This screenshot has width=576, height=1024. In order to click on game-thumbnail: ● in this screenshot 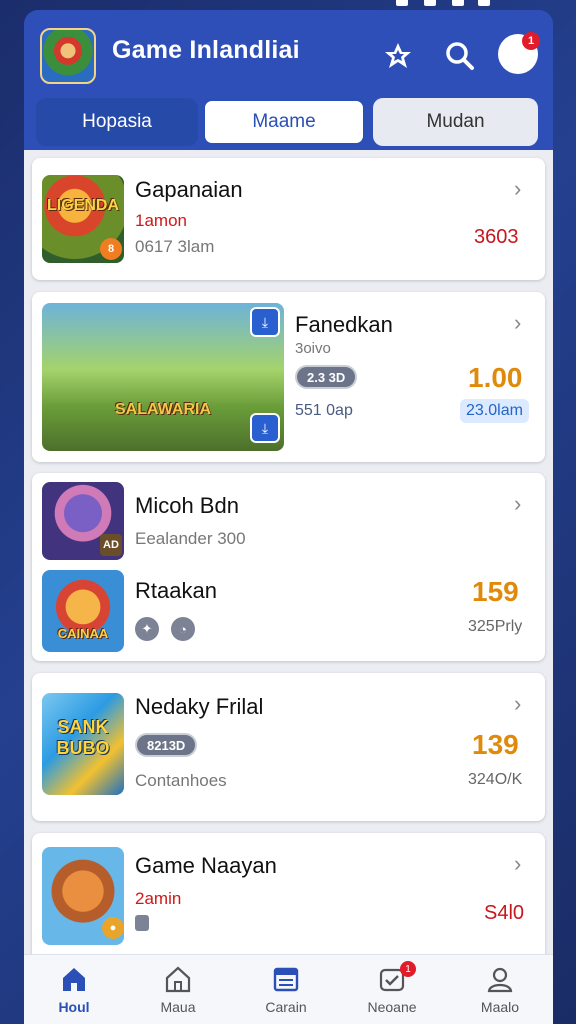, I will do `click(83, 896)`.